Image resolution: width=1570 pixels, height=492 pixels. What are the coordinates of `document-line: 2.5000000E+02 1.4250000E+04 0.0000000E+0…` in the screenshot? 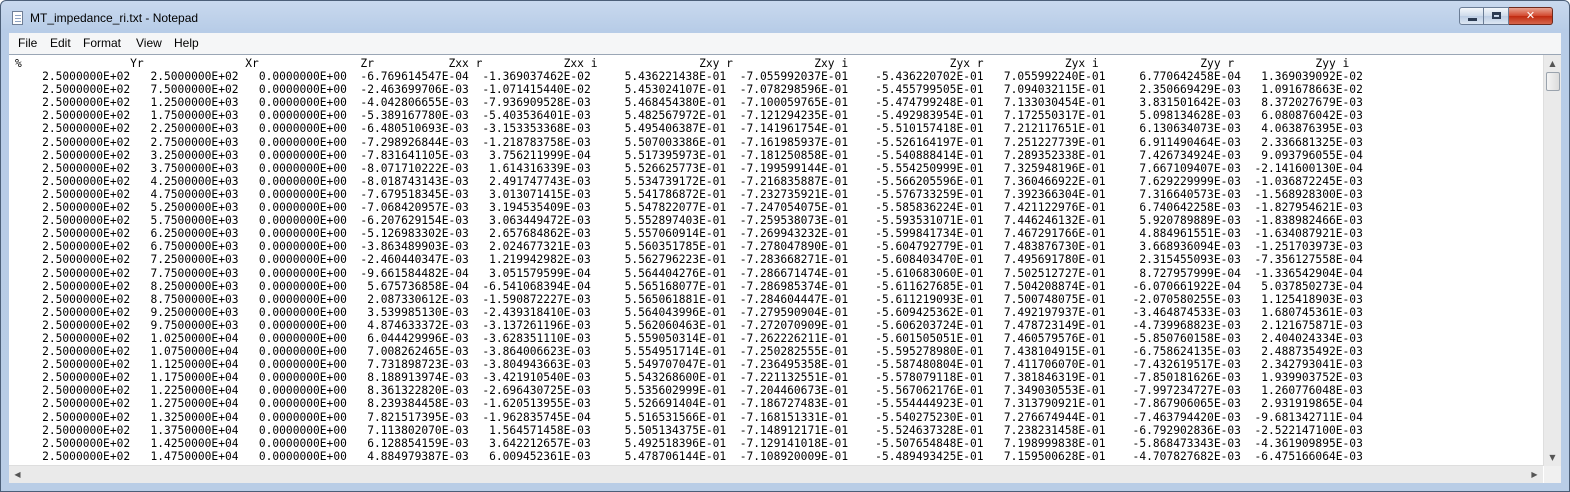 It's located at (702, 443).